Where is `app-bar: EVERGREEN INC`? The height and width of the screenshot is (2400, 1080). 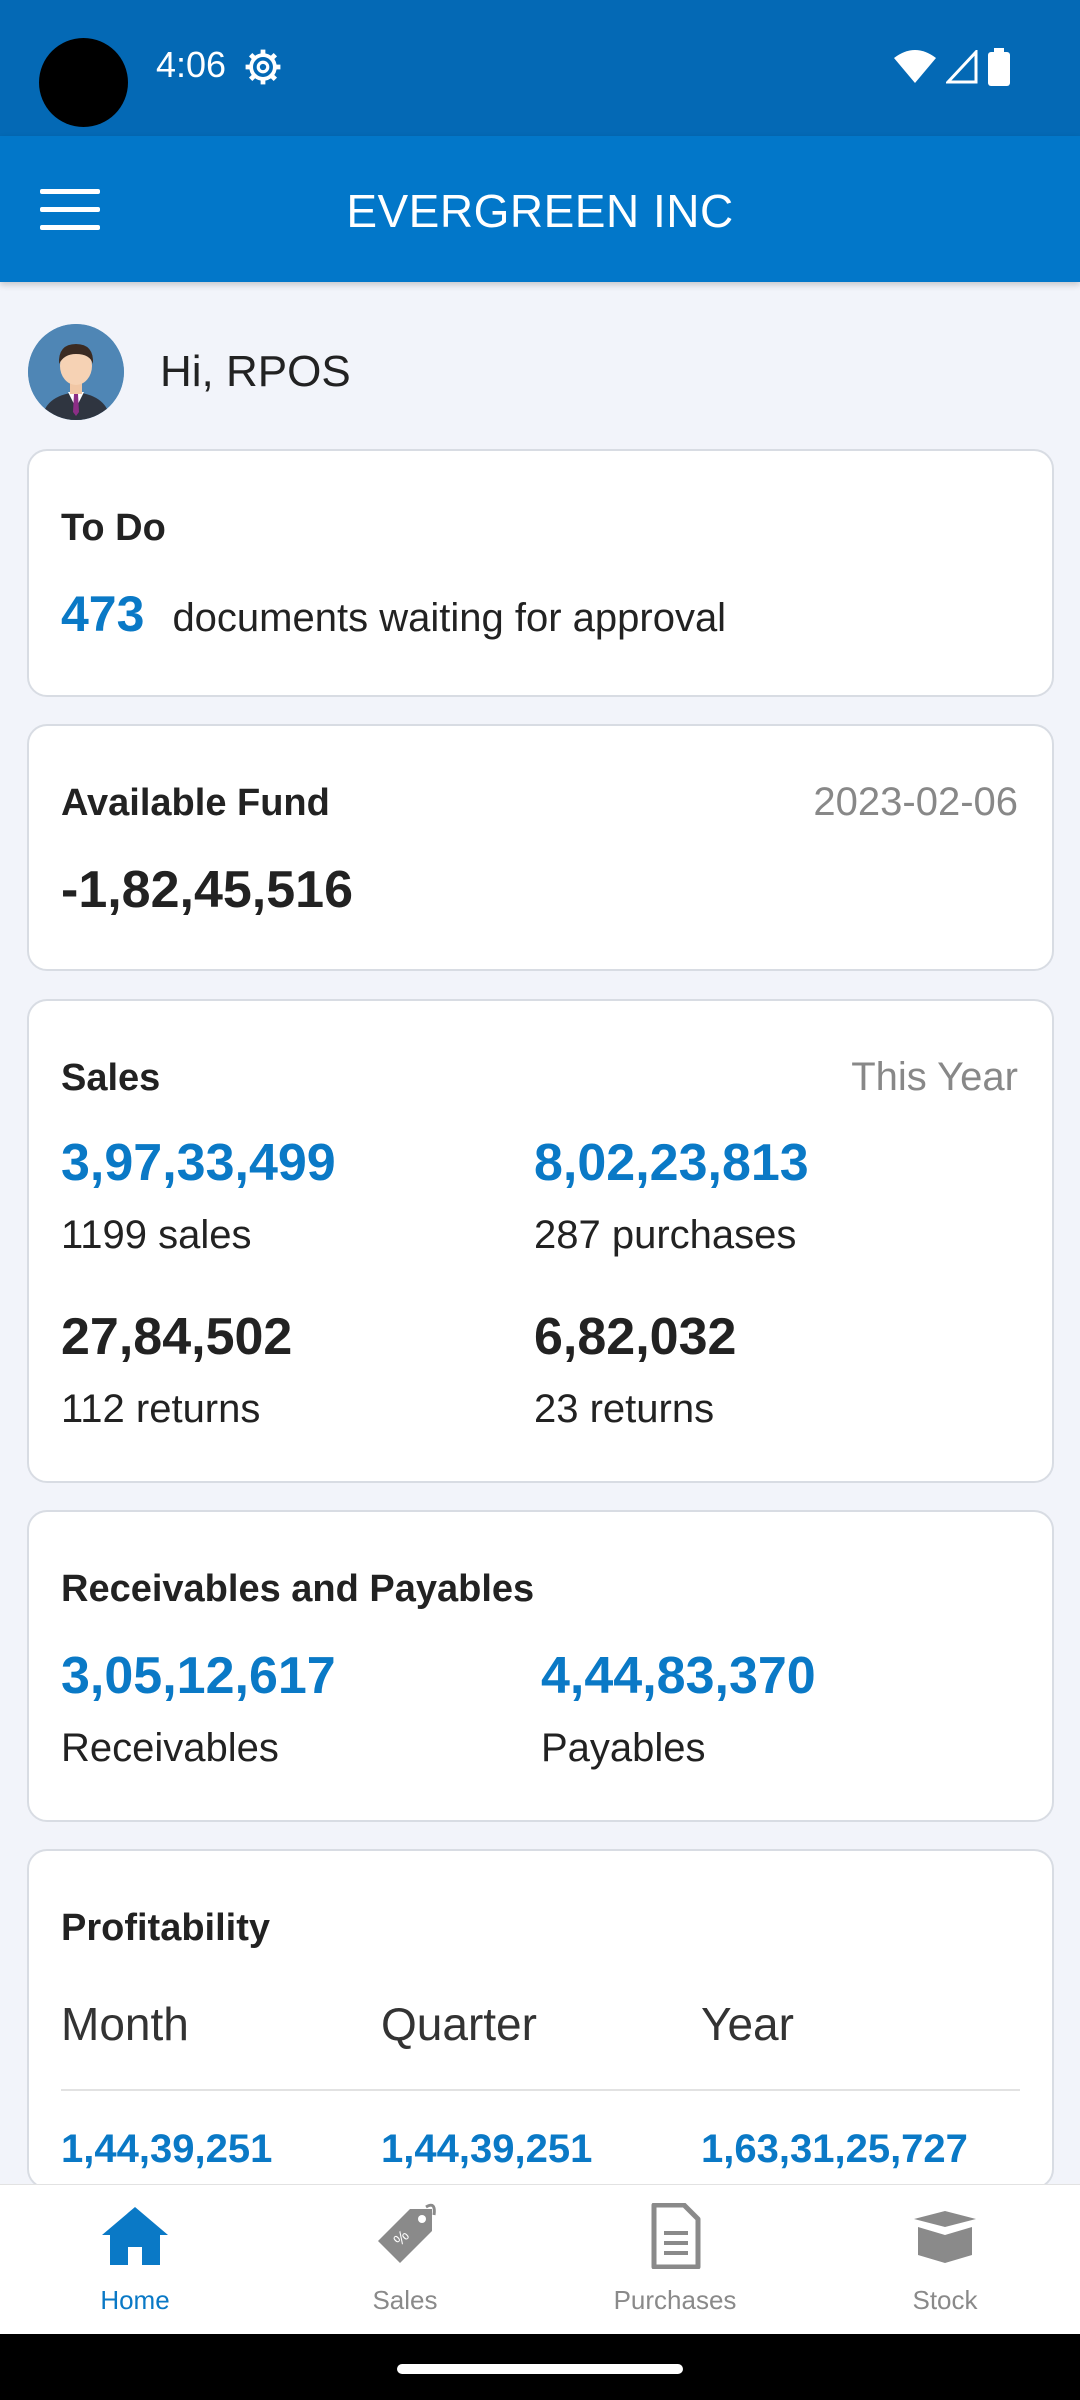
app-bar: EVERGREEN INC is located at coordinates (540, 209).